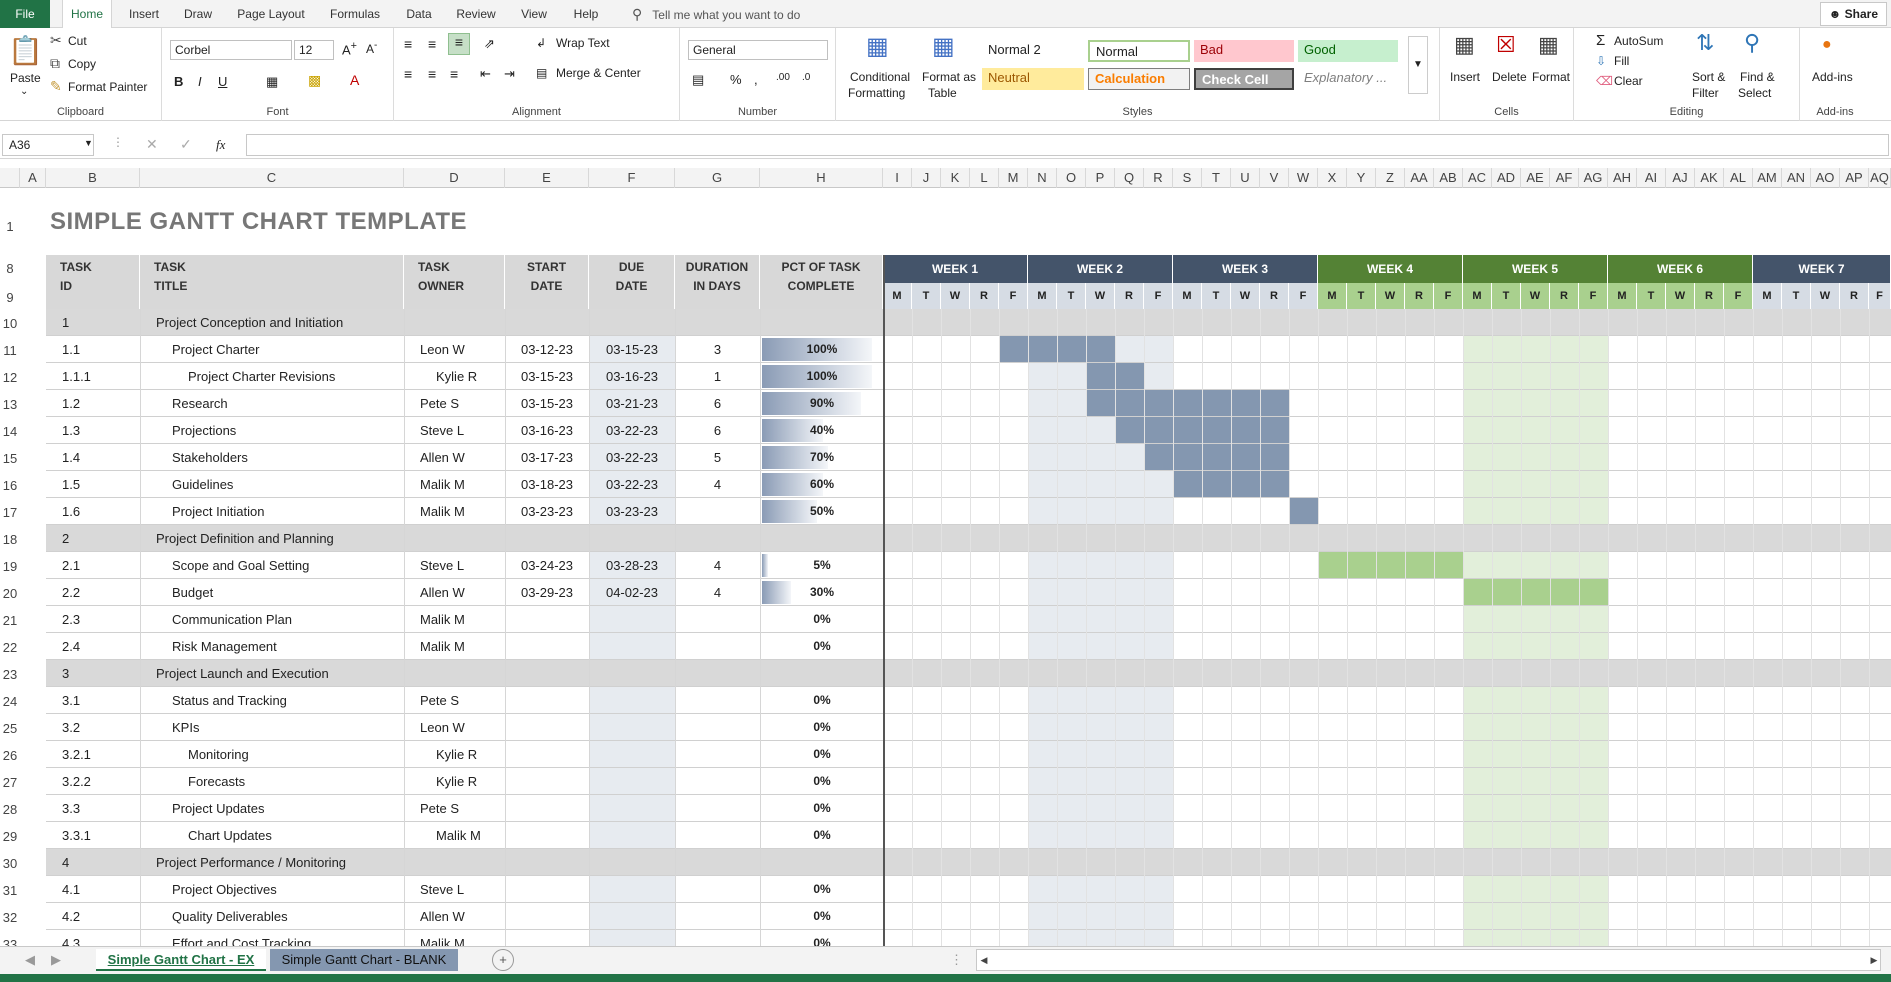 The height and width of the screenshot is (982, 1891). What do you see at coordinates (1880, 178) in the screenshot?
I see `column-header: AQ` at bounding box center [1880, 178].